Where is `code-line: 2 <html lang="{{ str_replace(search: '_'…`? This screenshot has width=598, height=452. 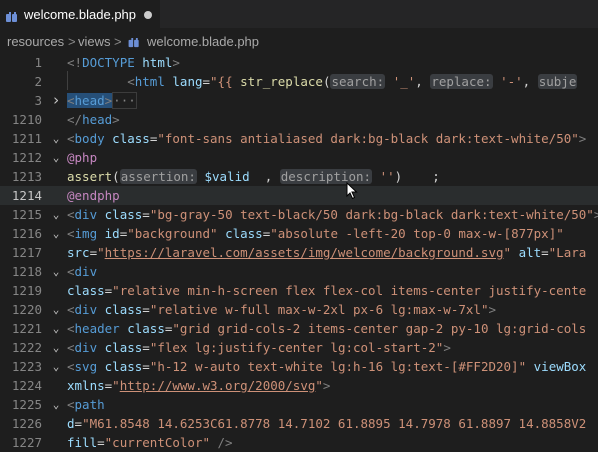
code-line: 2 <html lang="{{ str_replace(search: '_'… is located at coordinates (299, 81).